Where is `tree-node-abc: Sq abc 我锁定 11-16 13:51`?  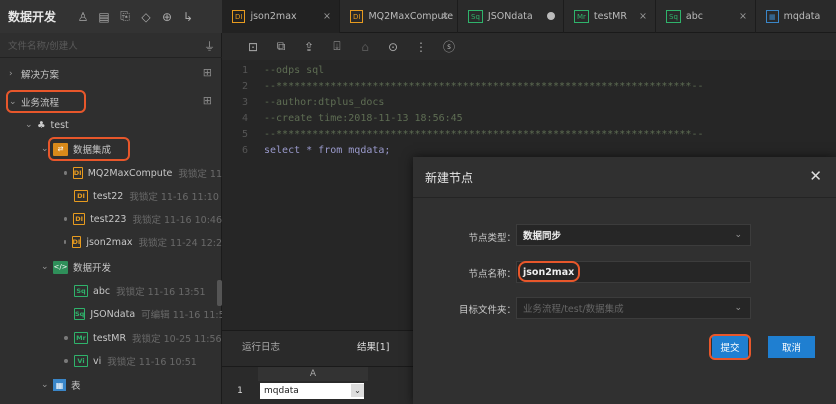
tree-node-abc: Sq abc 我锁定 11-16 13:51 is located at coordinates (111, 291).